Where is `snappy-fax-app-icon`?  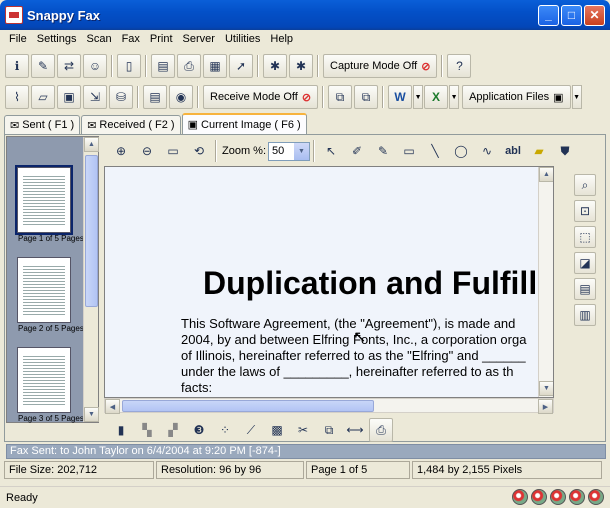
snappy-fax-app-icon is located at coordinates (14, 15).